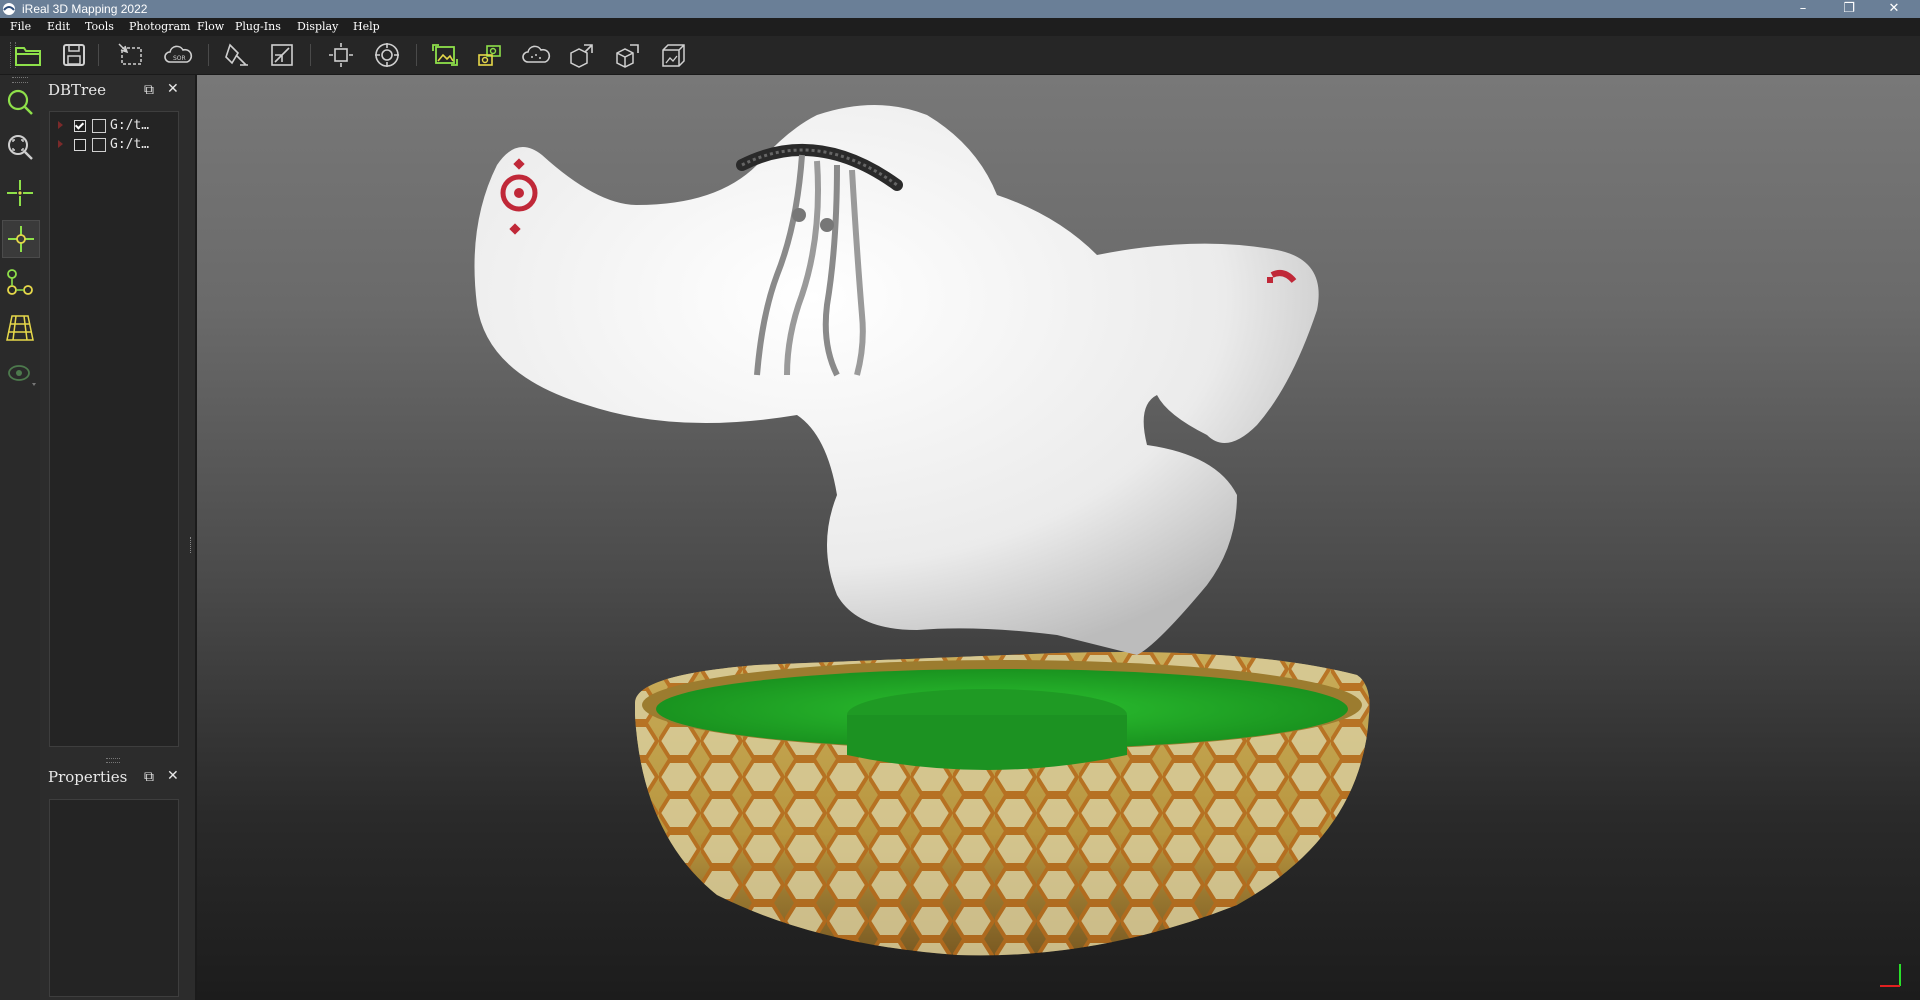 Image resolution: width=1920 pixels, height=1000 pixels. I want to click on image-capture-button, so click(445, 55).